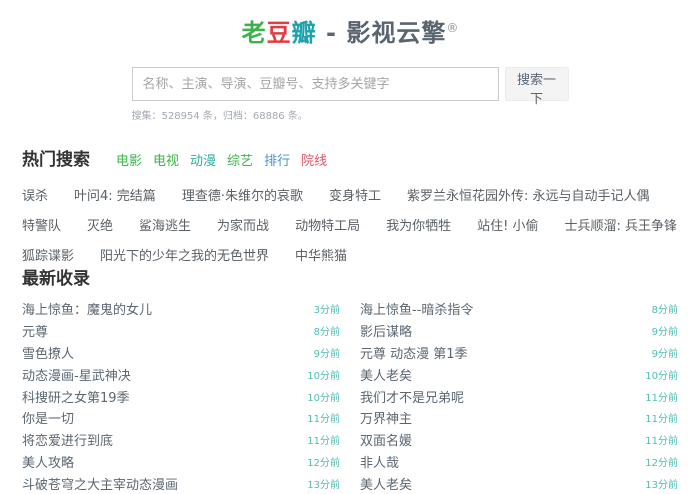 The height and width of the screenshot is (494, 700). I want to click on hot-term-link: 狐踪谍影, so click(48, 254).